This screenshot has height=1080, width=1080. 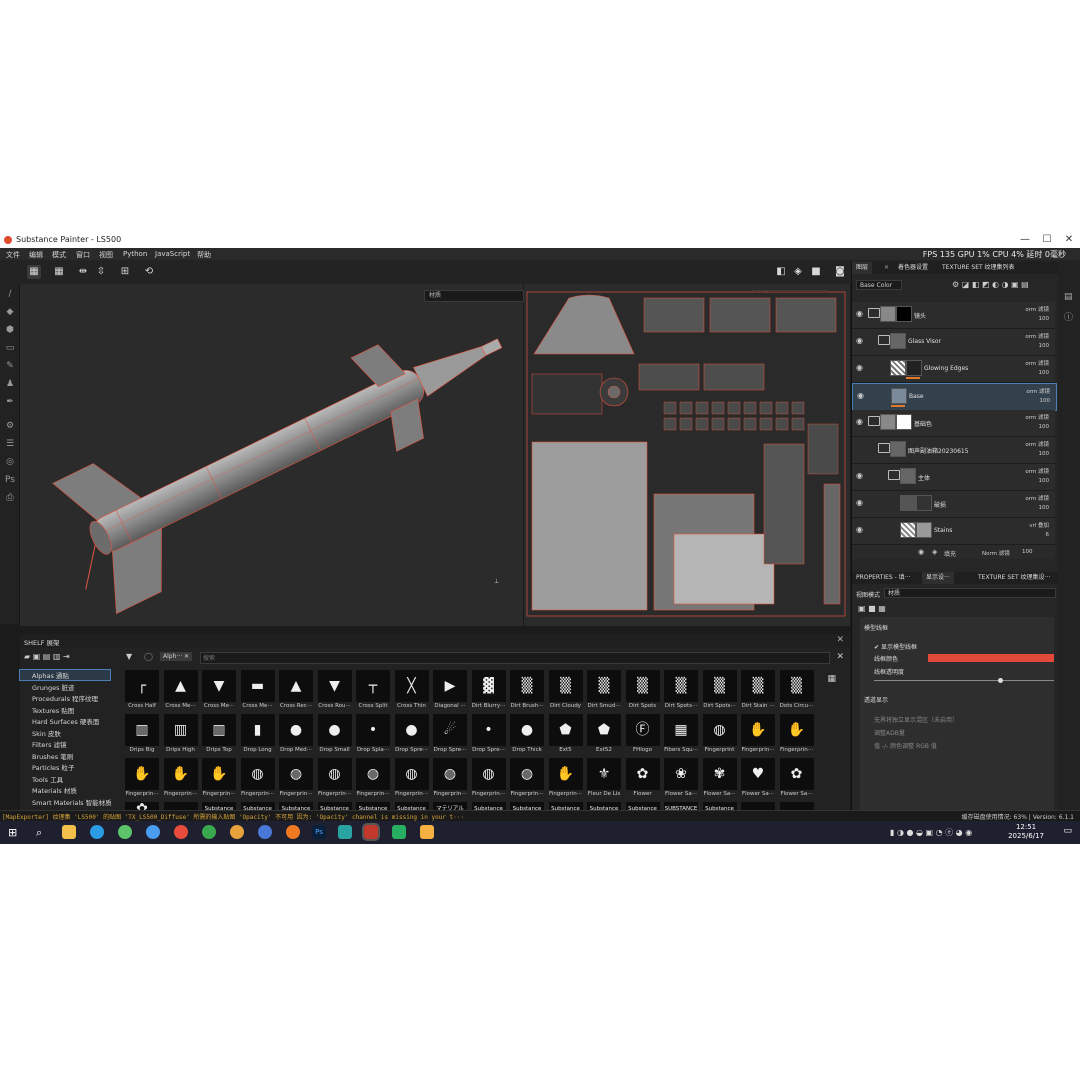 I want to click on asset-tile: ▼ Cross Rou···, so click(x=335, y=691).